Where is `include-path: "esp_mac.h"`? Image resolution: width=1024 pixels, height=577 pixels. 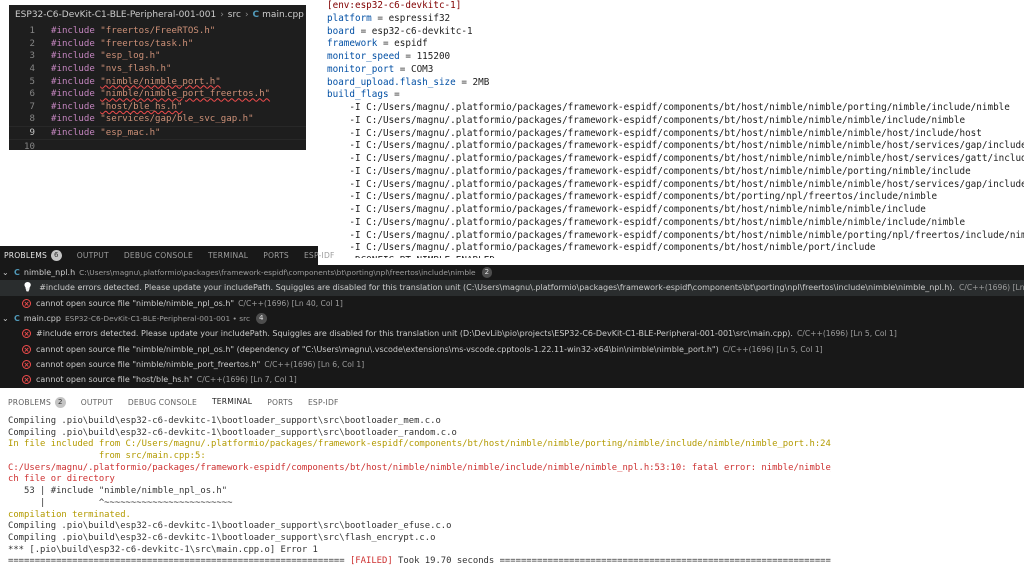 include-path: "esp_mac.h" is located at coordinates (130, 133).